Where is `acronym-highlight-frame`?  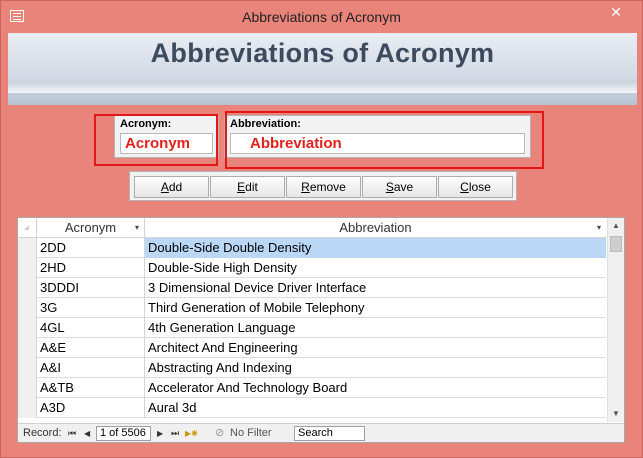
acronym-highlight-frame is located at coordinates (156, 140).